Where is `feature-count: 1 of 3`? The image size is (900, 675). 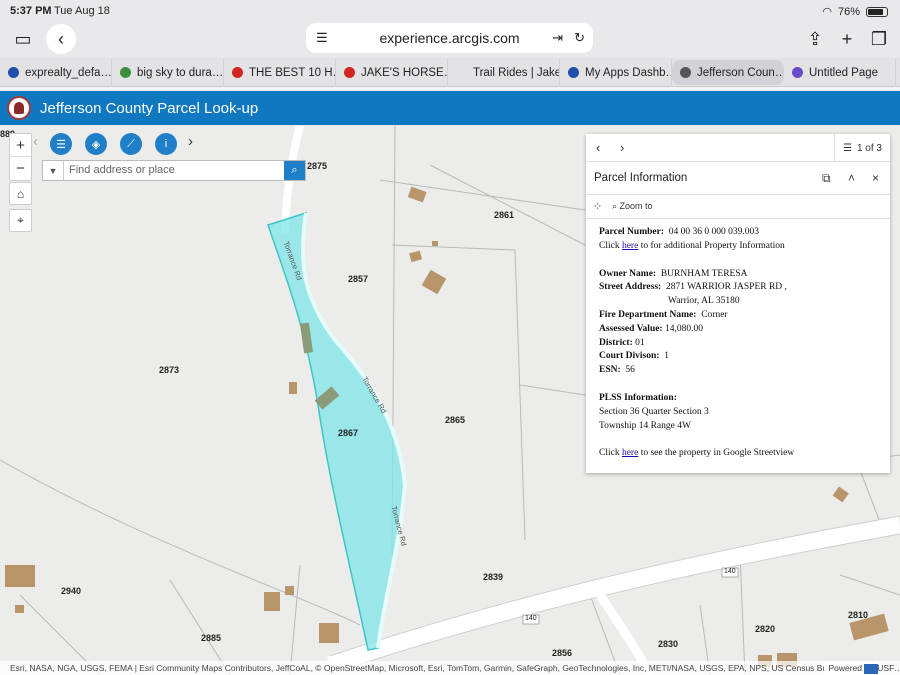
feature-count: 1 of 3 is located at coordinates (869, 148).